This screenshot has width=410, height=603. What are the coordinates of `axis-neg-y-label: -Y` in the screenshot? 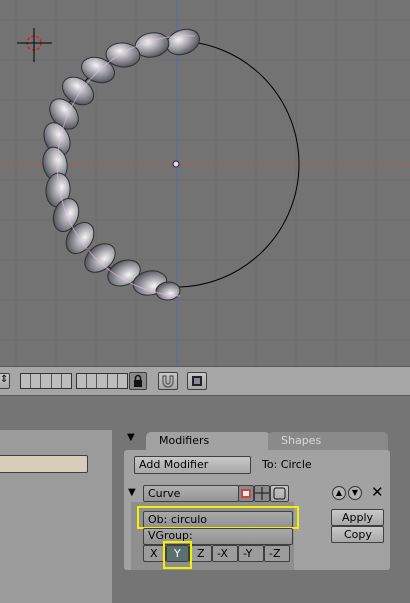 It's located at (248, 553).